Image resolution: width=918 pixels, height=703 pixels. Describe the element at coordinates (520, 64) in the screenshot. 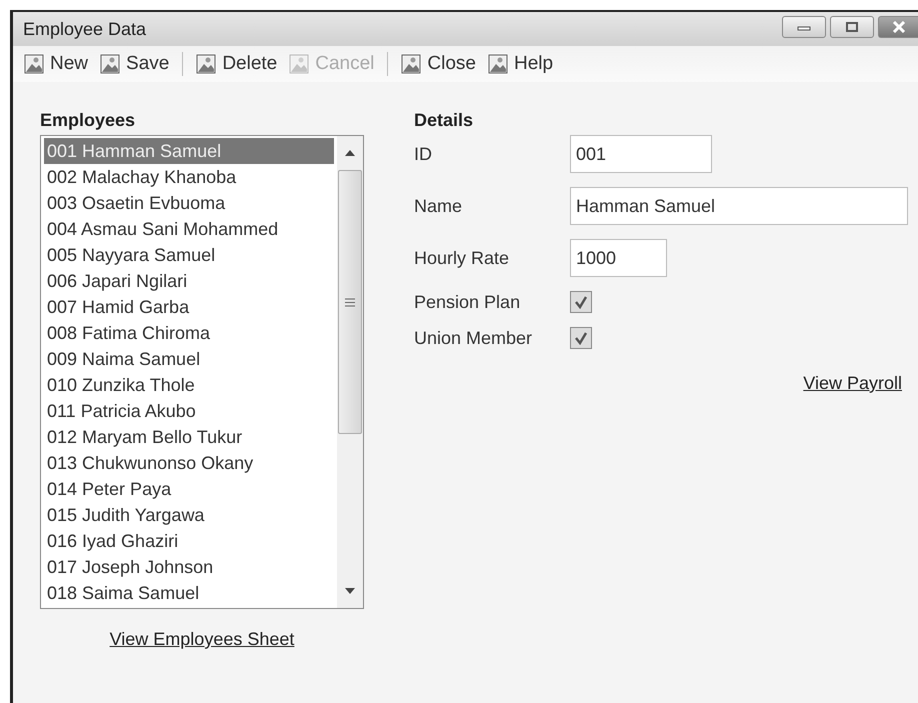

I see `toolbar-button: Help` at that location.